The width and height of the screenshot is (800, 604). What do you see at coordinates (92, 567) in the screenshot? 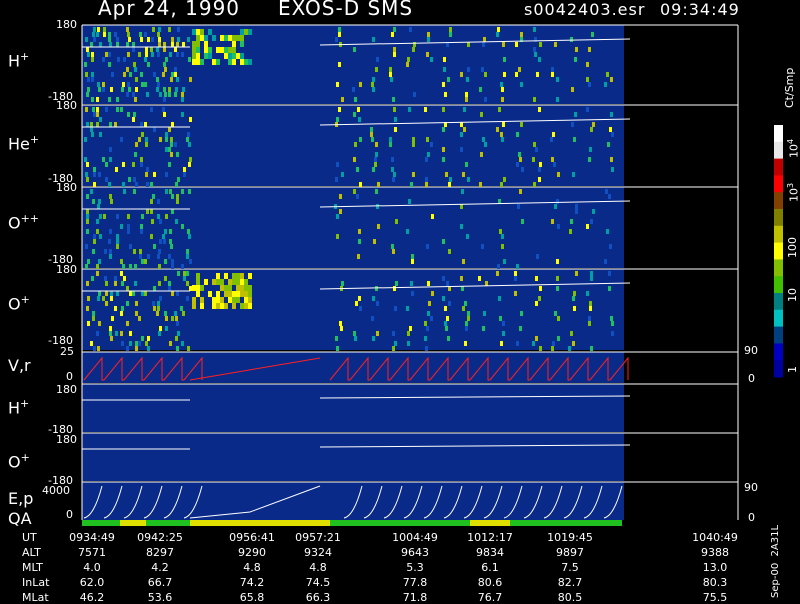
I see `footer-value: 4.0` at bounding box center [92, 567].